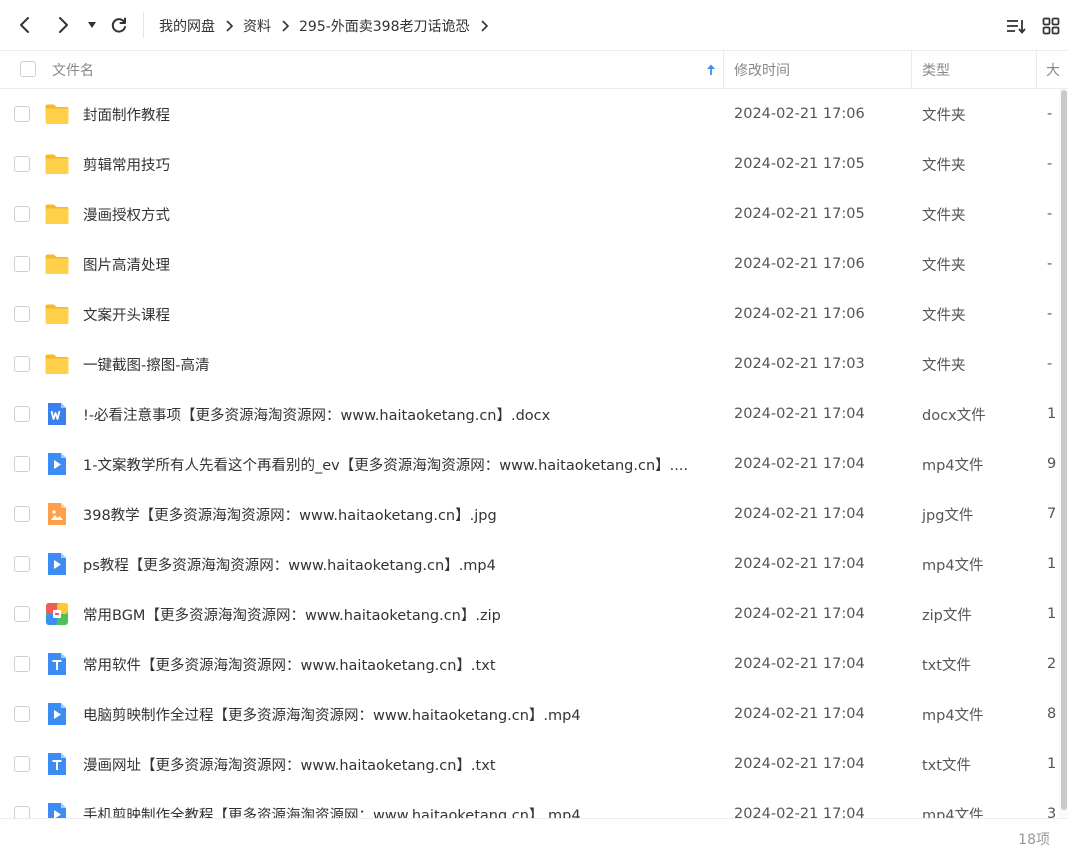 This screenshot has width=1068, height=865. What do you see at coordinates (395, 364) in the screenshot?
I see `file-name: 一键截图-擦图-高清` at bounding box center [395, 364].